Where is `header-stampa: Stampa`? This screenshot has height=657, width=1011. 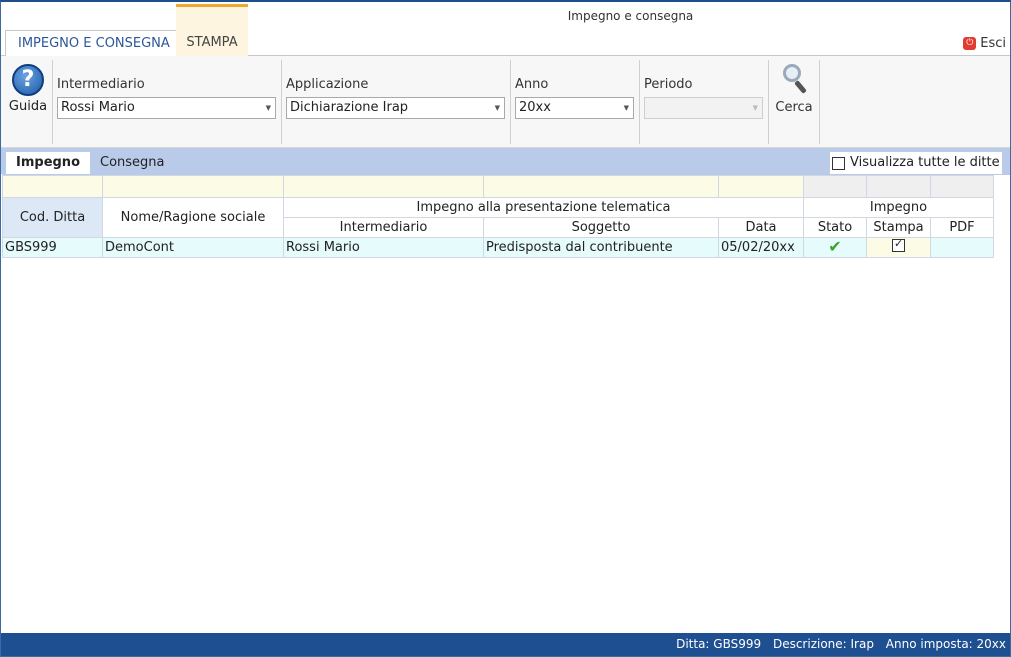 header-stampa: Stampa is located at coordinates (898, 227).